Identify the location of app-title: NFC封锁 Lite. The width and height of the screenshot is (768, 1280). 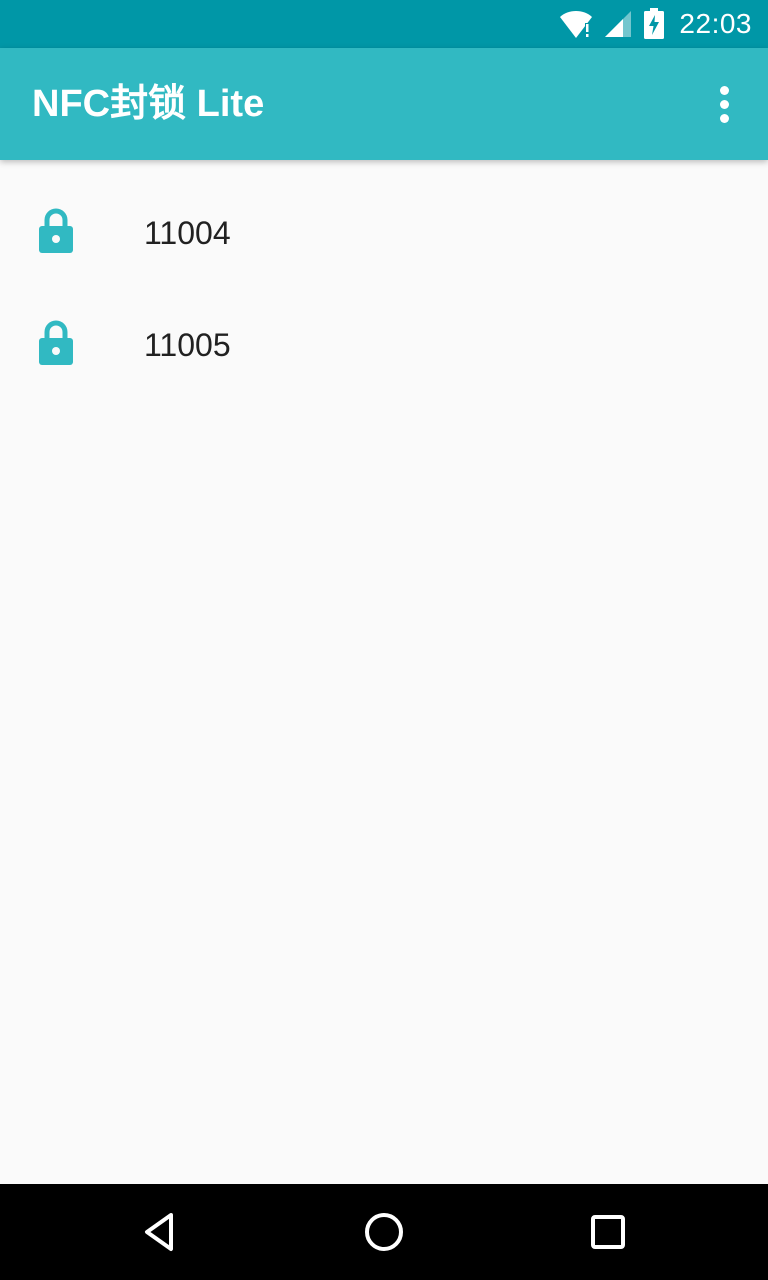
(148, 104).